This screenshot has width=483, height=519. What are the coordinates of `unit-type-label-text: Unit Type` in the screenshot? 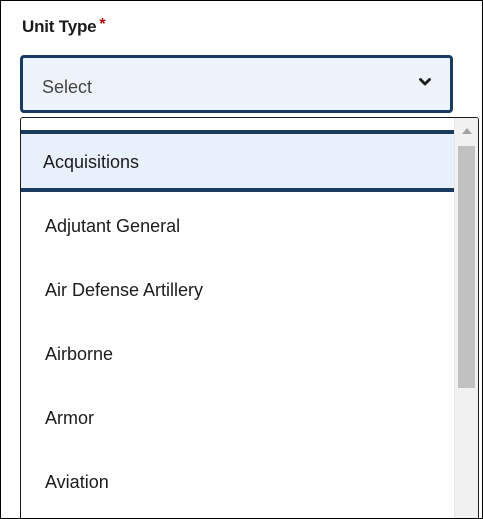 It's located at (59, 26).